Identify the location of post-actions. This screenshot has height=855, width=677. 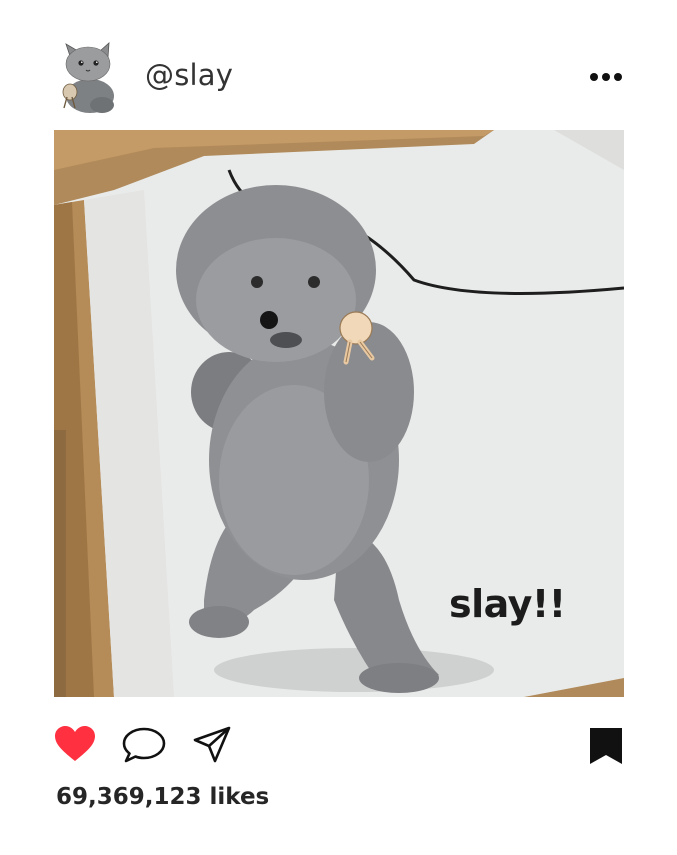
(338, 745).